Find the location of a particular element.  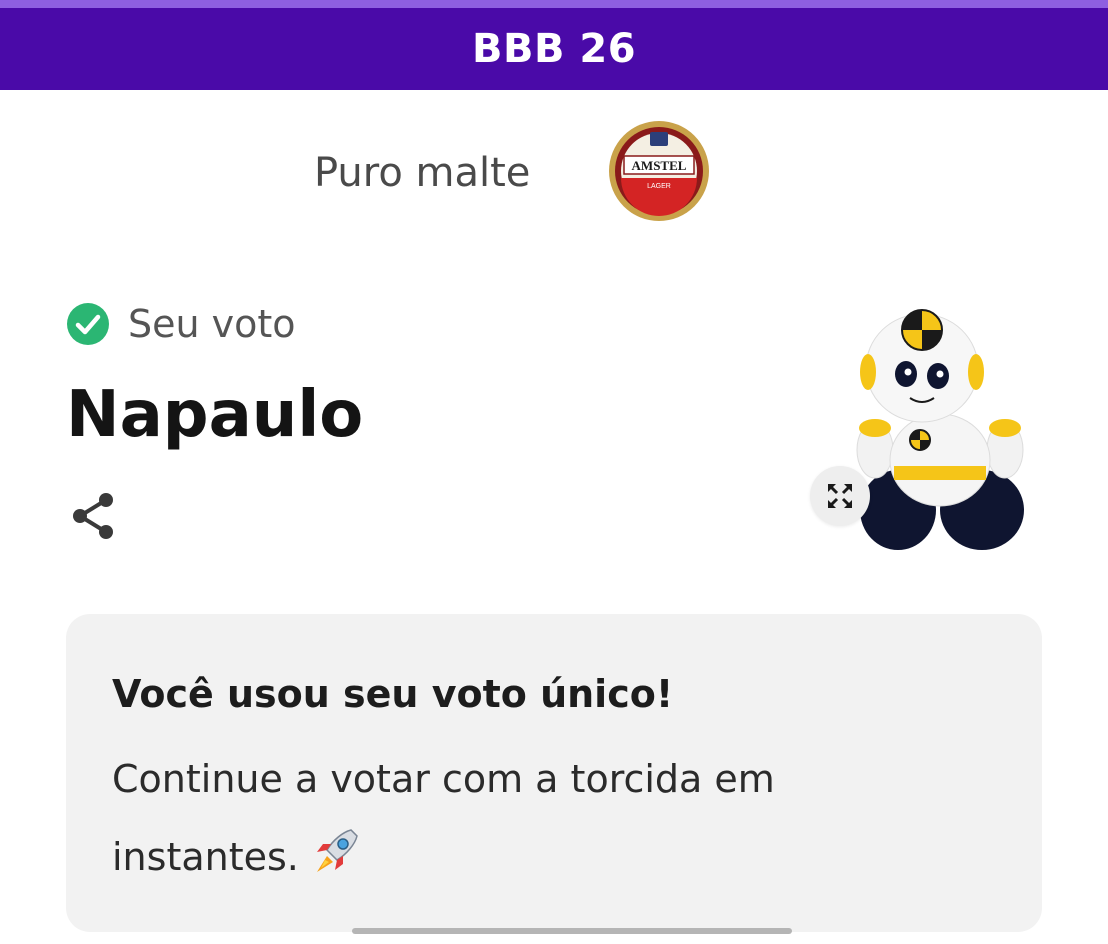

expand-icon is located at coordinates (840, 496).